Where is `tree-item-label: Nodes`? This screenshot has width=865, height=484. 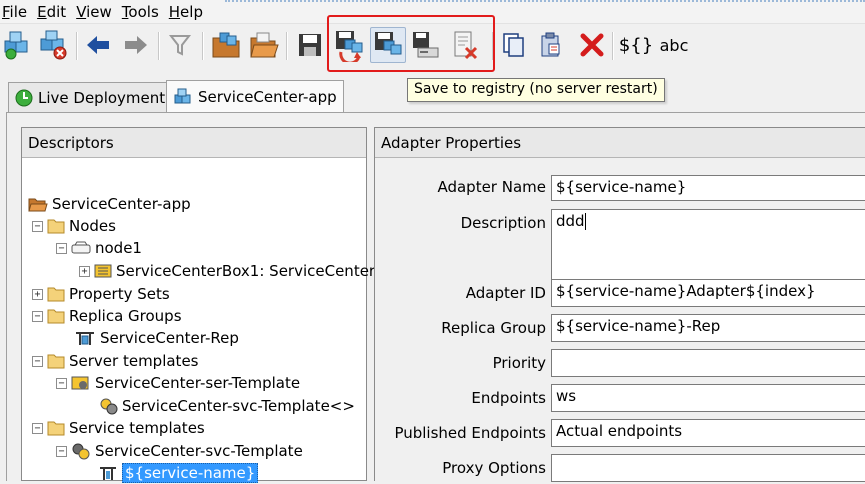 tree-item-label: Nodes is located at coordinates (92, 226).